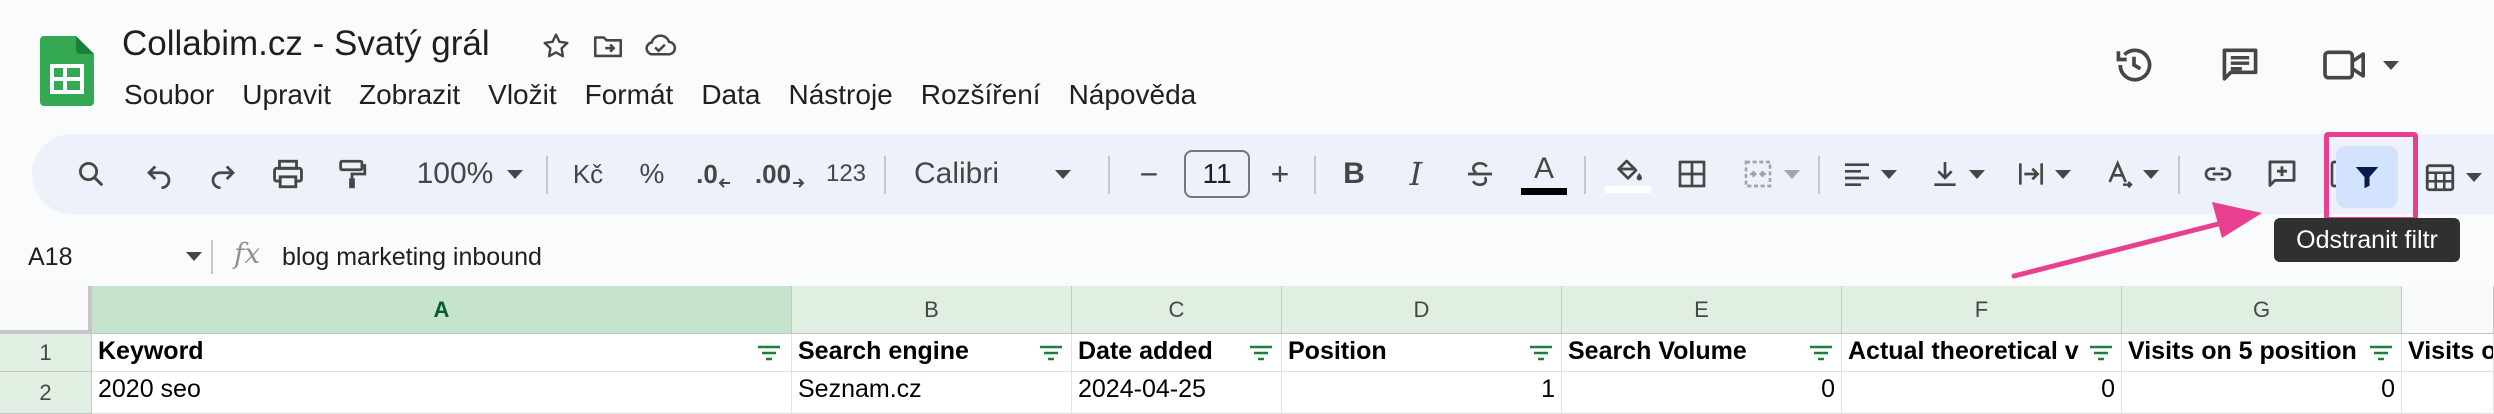 The image size is (2494, 414). I want to click on text-rotation-icon, so click(2131, 174).